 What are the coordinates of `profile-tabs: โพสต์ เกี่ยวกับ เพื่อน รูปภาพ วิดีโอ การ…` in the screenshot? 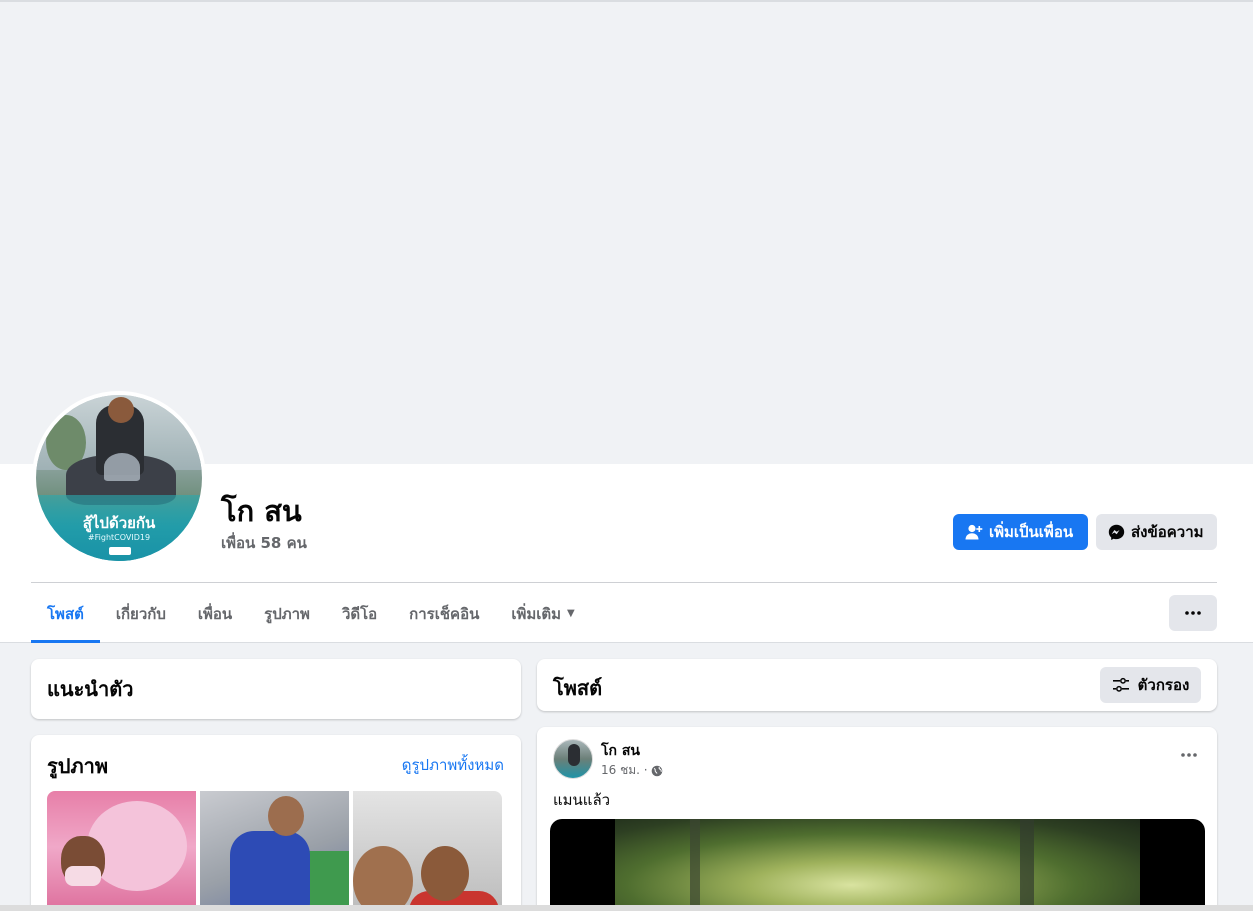 It's located at (311, 613).